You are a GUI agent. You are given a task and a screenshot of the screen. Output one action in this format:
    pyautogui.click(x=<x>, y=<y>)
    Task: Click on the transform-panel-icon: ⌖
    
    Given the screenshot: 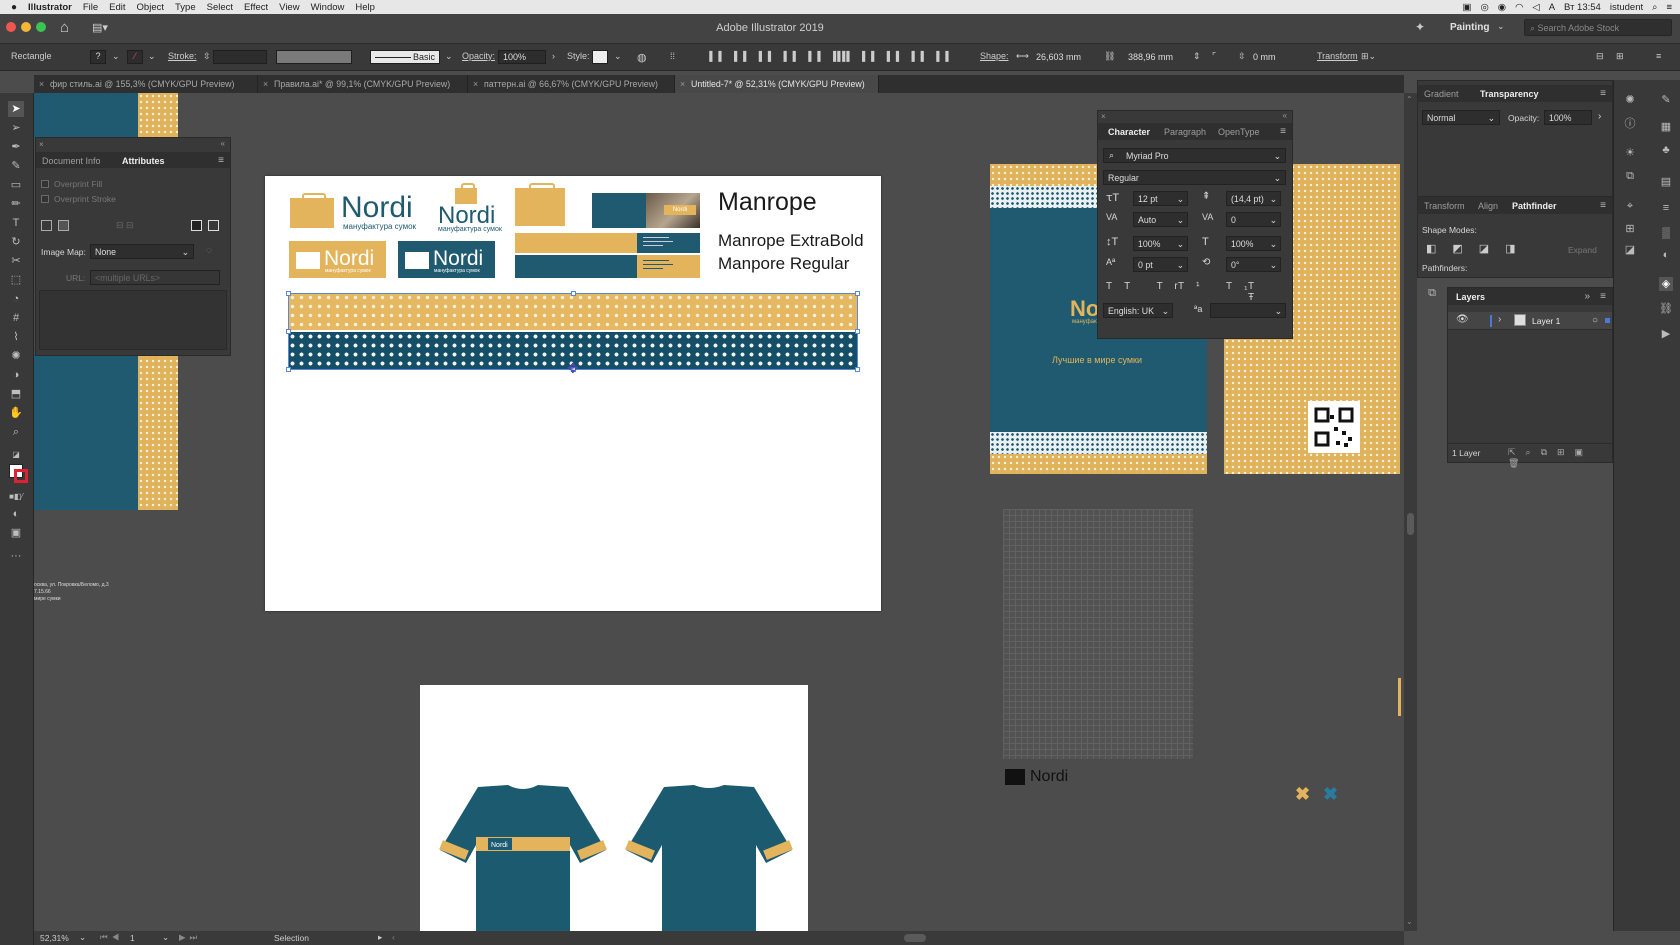 What is the action you would take?
    pyautogui.click(x=1630, y=206)
    